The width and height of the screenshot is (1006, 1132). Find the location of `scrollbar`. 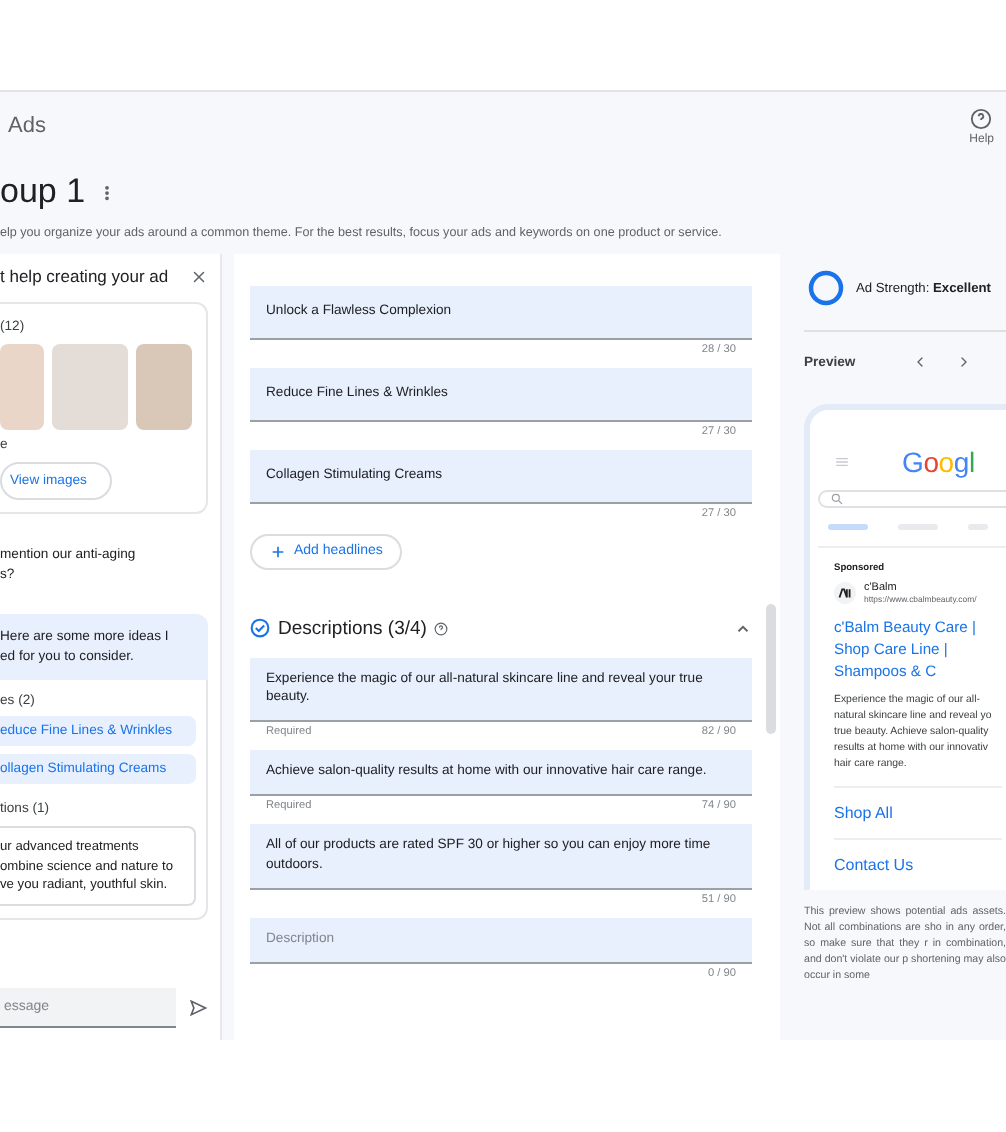

scrollbar is located at coordinates (771, 669).